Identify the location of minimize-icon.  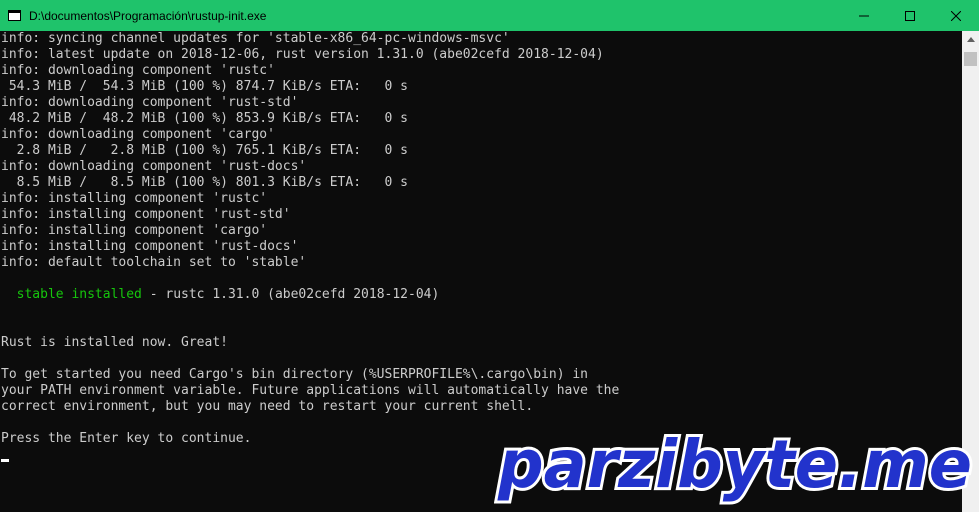
(864, 15).